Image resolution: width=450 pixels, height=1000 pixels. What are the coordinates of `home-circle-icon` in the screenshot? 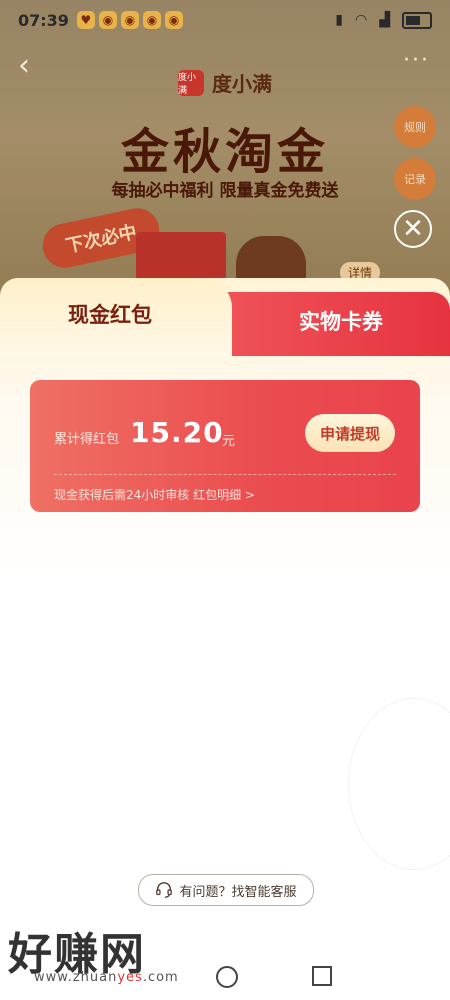 It's located at (227, 977).